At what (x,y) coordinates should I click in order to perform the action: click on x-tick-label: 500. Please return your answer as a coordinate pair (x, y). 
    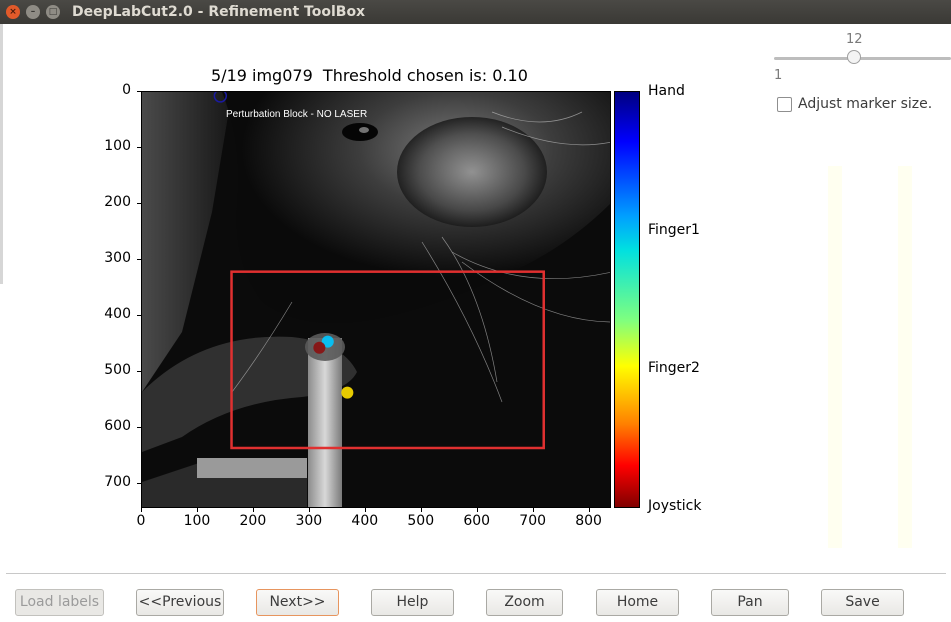
    Looking at the image, I should click on (421, 521).